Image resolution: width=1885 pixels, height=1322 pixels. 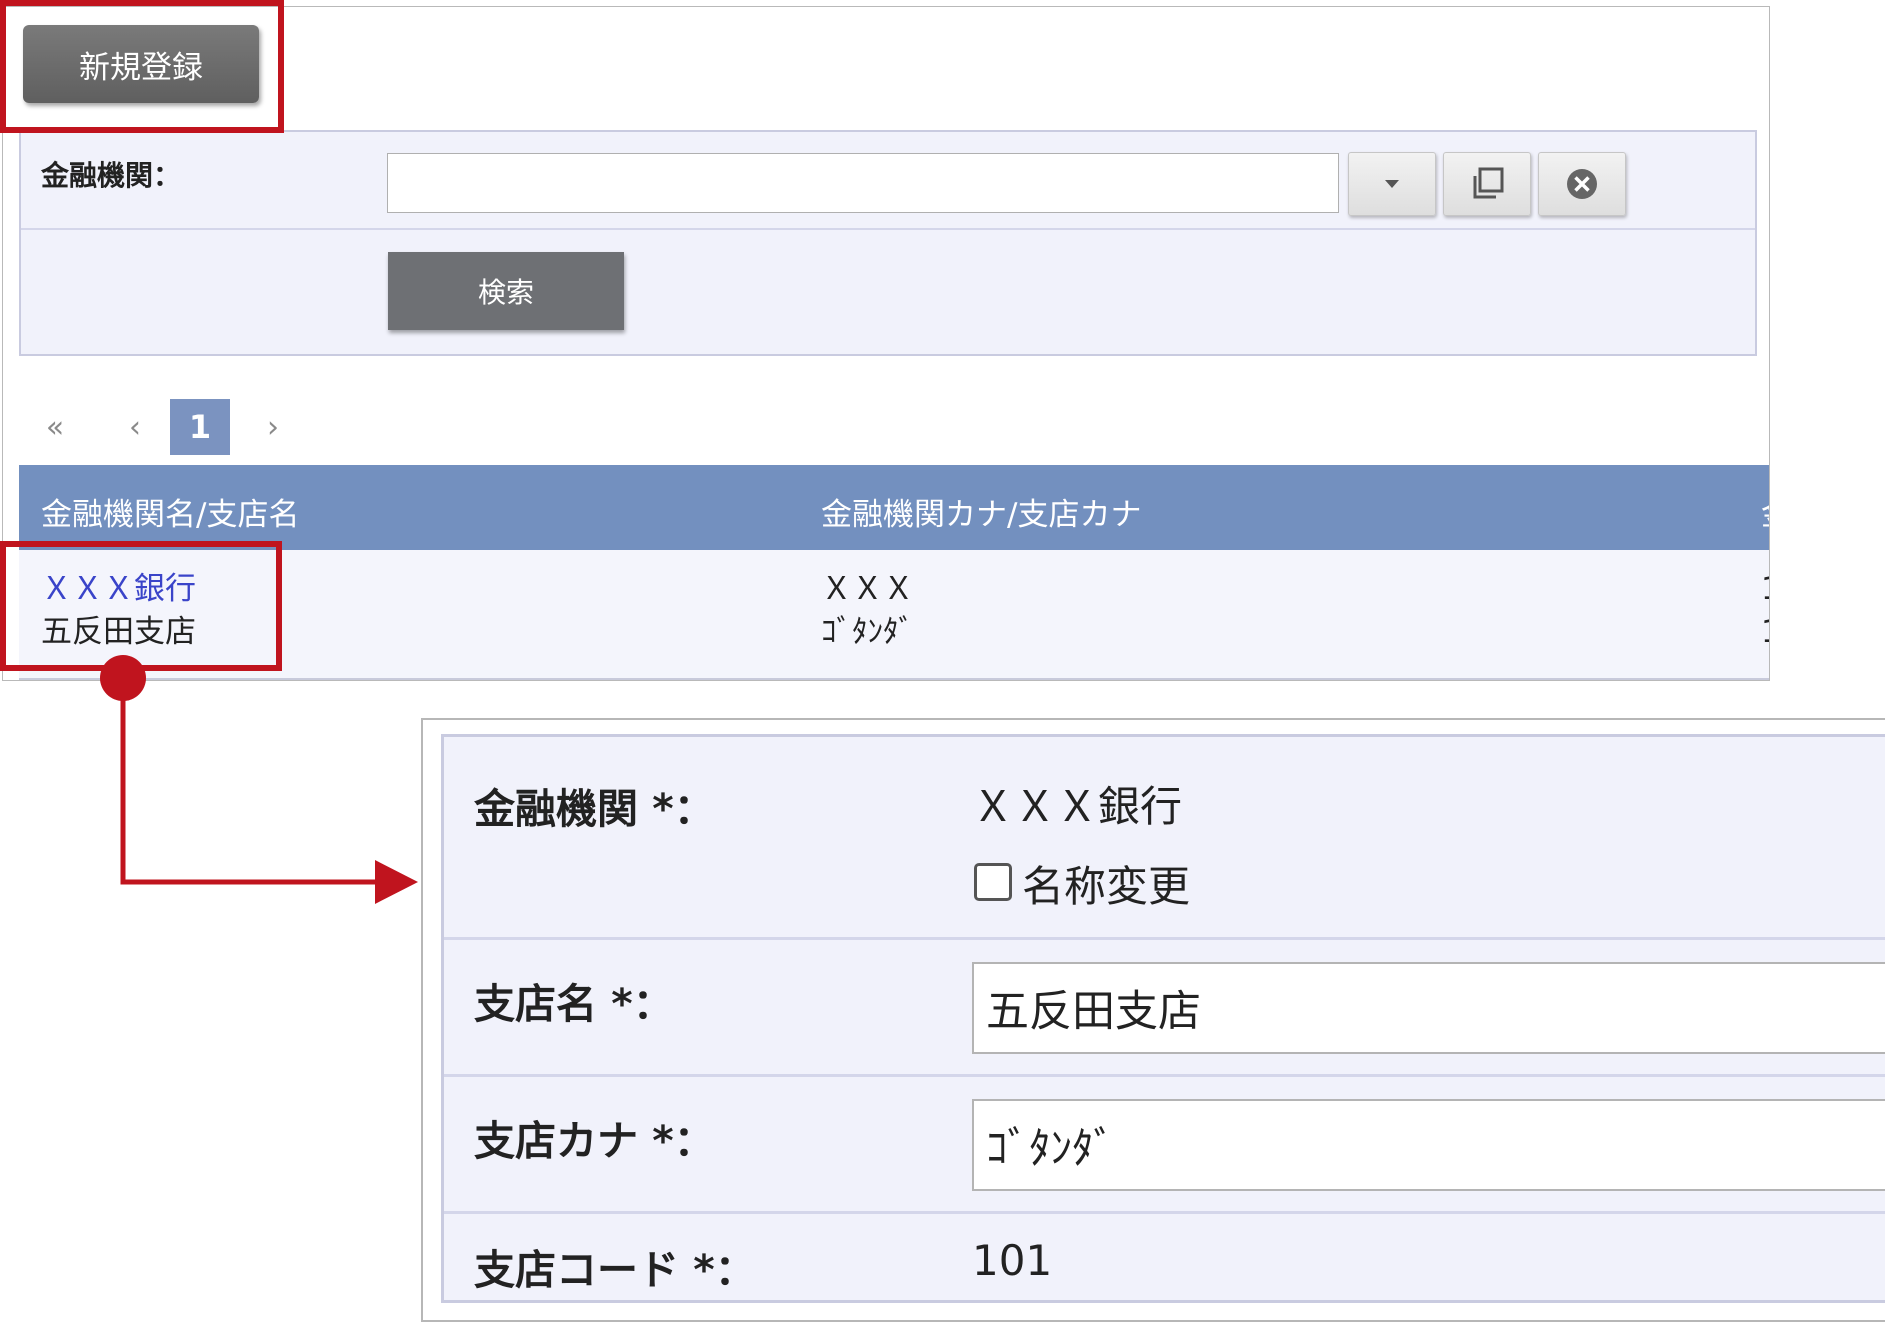 I want to click on branch-code-label: 支店コード *：, so click(x=615, y=1270).